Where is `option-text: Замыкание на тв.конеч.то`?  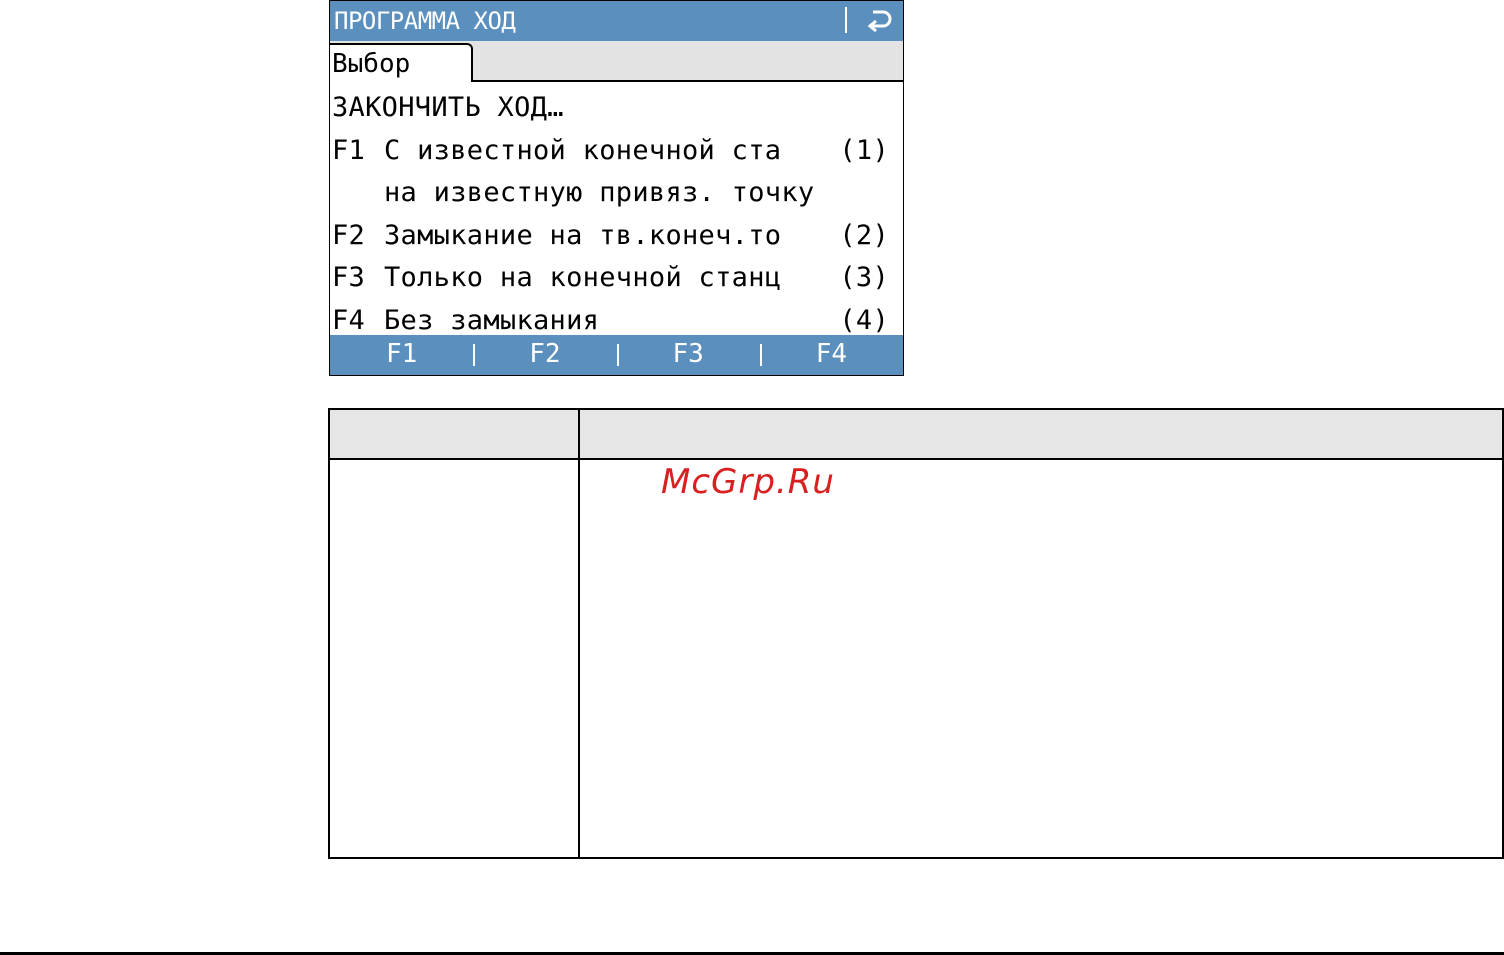
option-text: Замыкание на тв.конеч.то is located at coordinates (583, 235).